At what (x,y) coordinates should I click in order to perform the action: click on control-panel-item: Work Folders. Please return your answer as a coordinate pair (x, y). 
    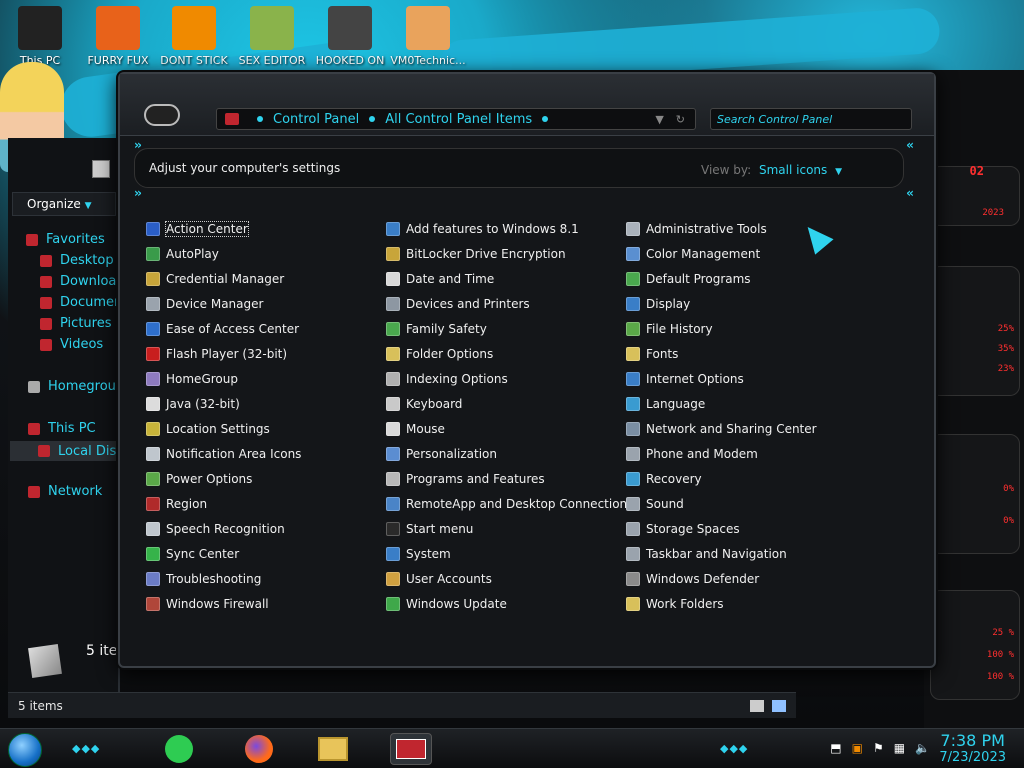
    Looking at the image, I should click on (675, 604).